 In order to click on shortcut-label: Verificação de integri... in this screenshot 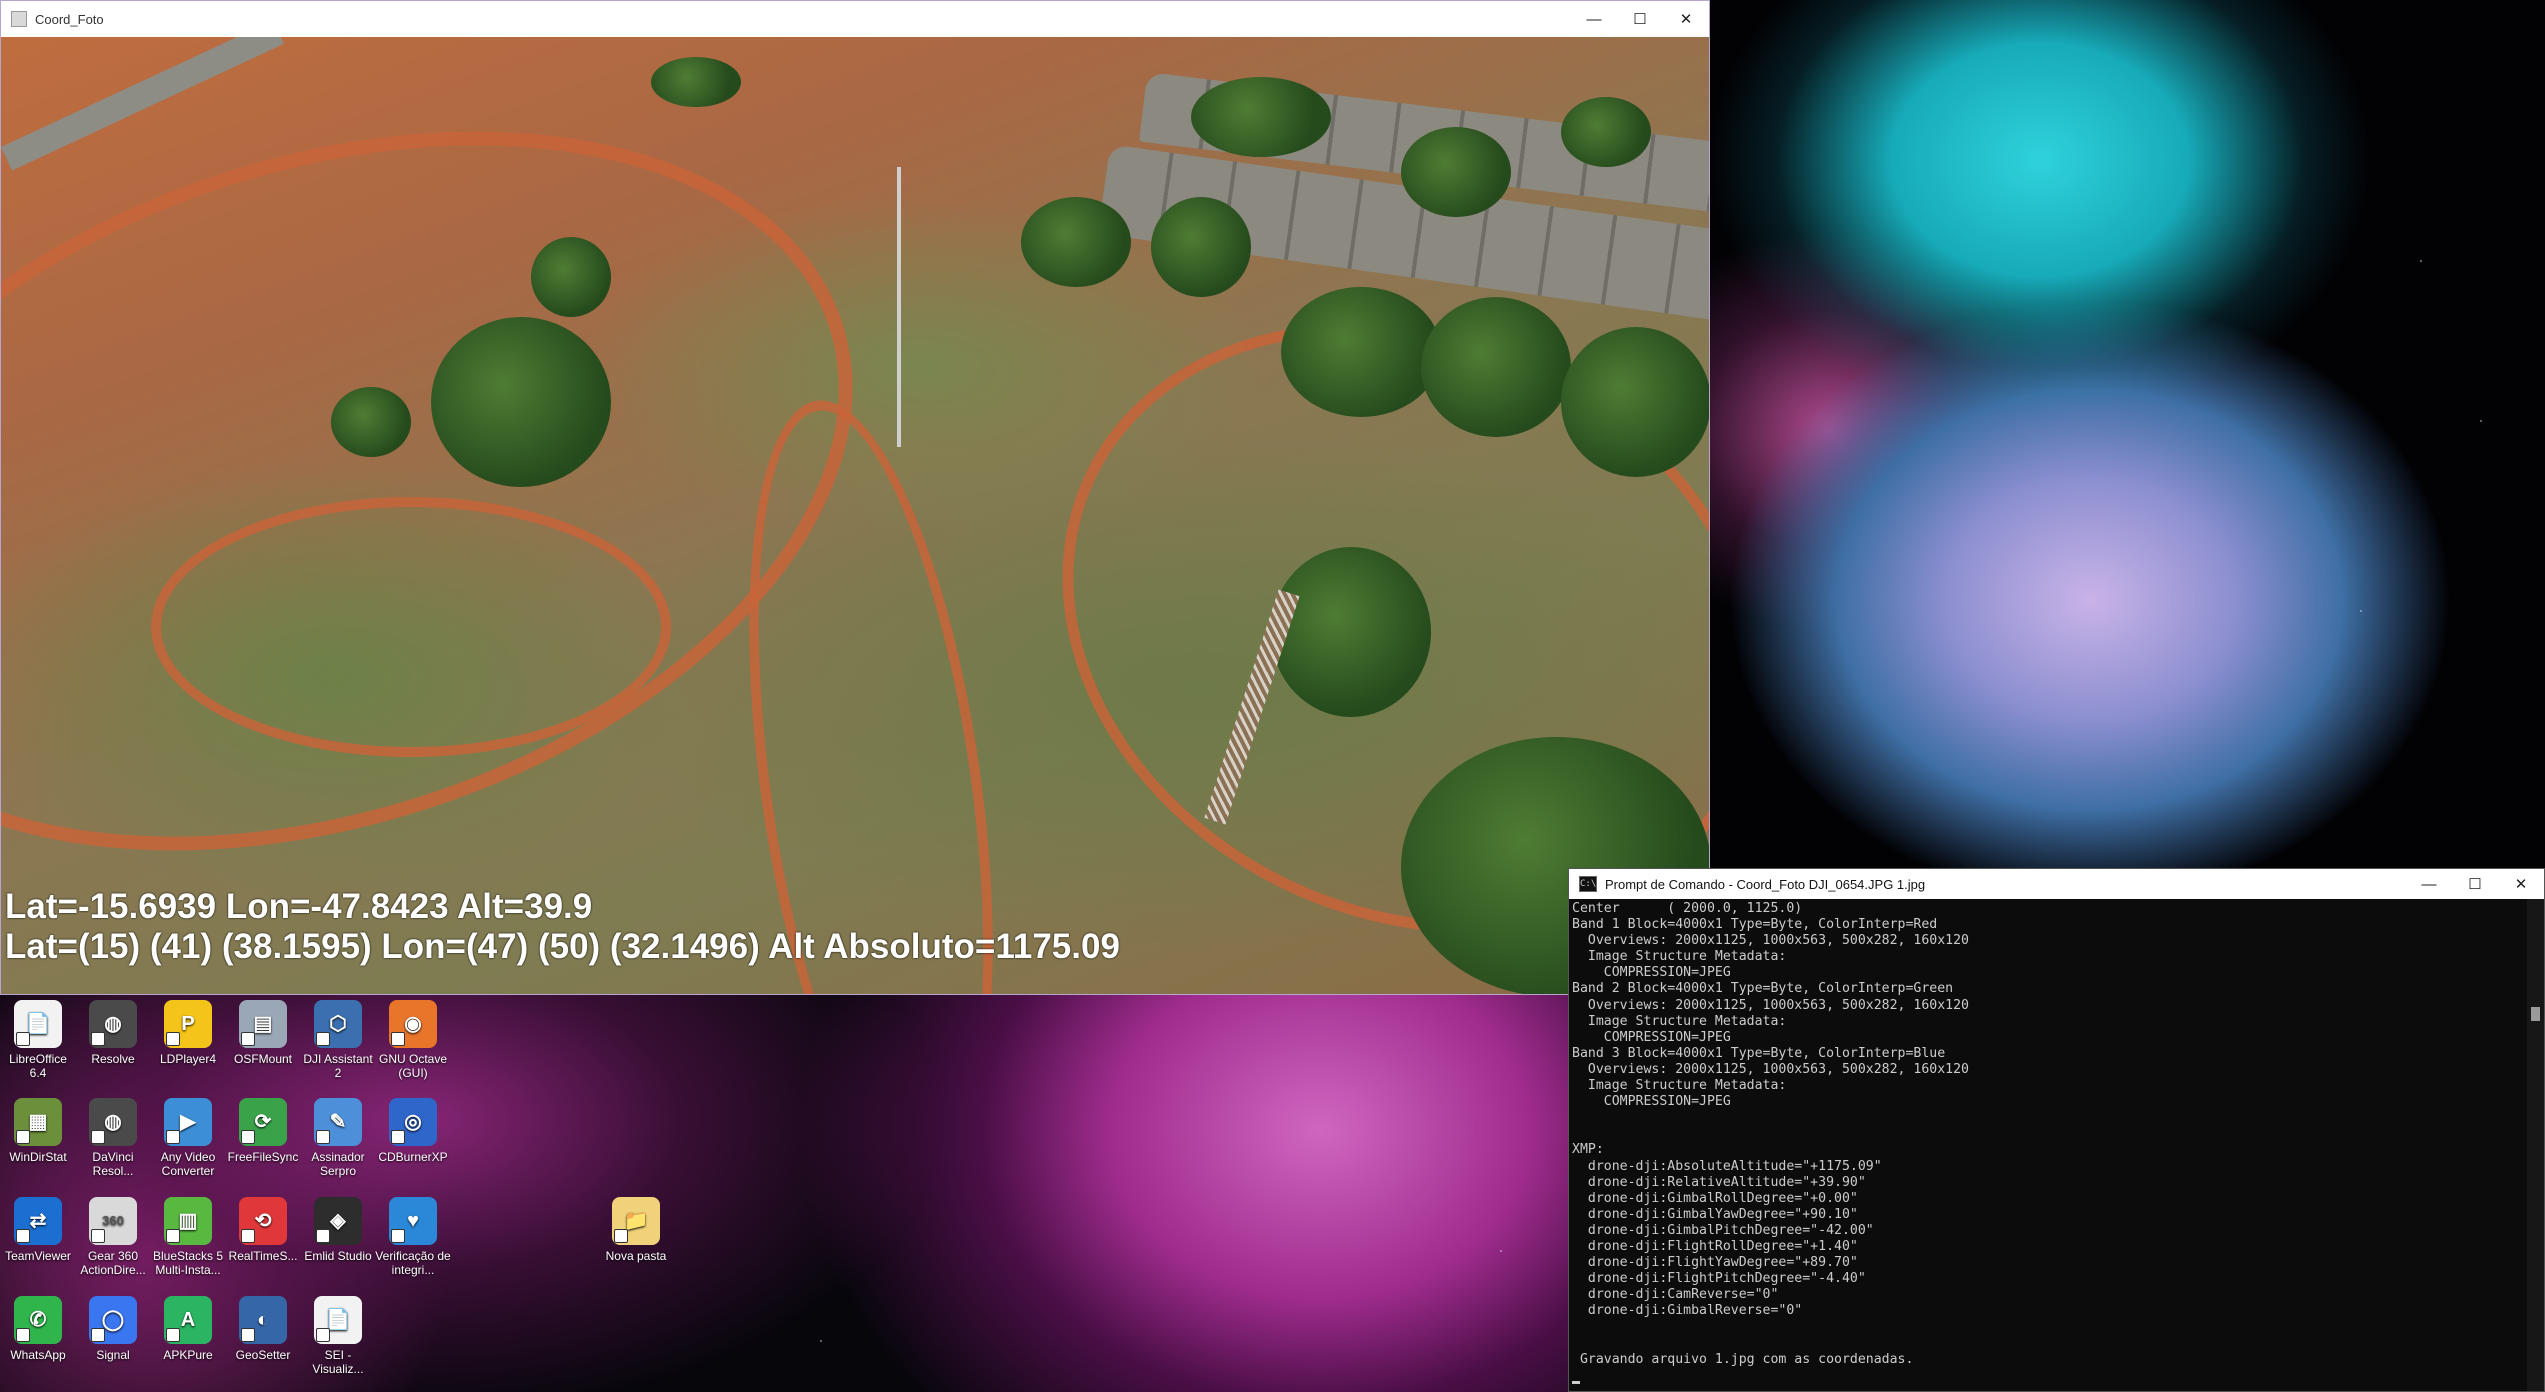, I will do `click(413, 1263)`.